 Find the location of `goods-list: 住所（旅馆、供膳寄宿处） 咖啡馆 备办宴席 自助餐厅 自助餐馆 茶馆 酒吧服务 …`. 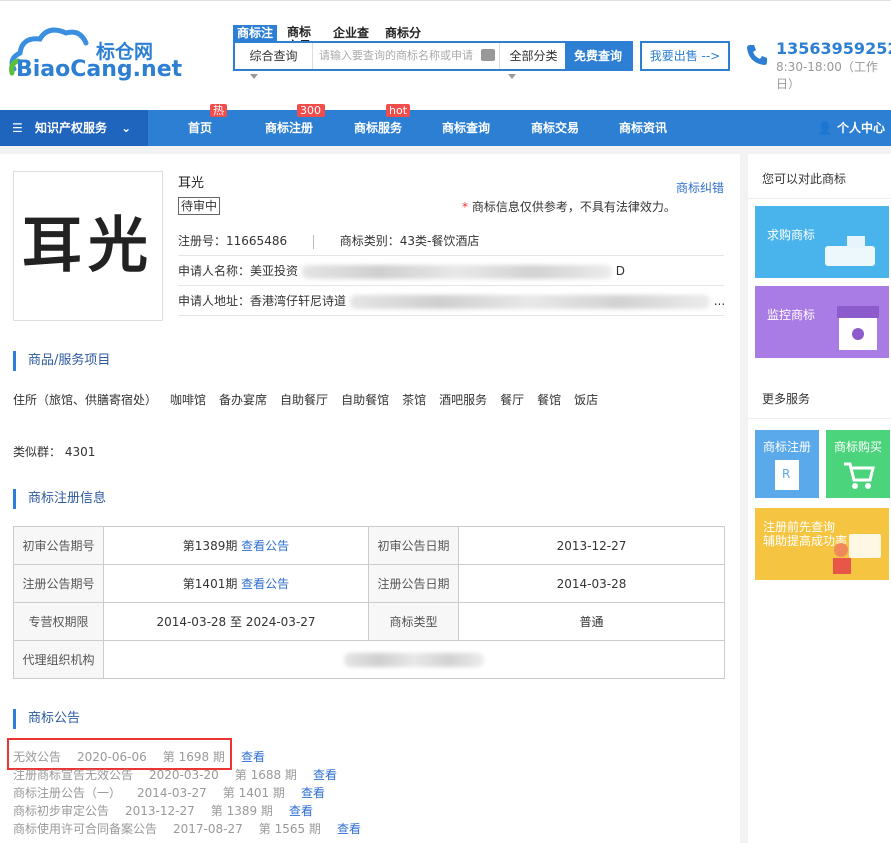

goods-list: 住所（旅馆、供膳寄宿处） 咖啡馆 备办宴席 自助餐厅 自助餐馆 茶馆 酒吧服务 … is located at coordinates (312, 399).